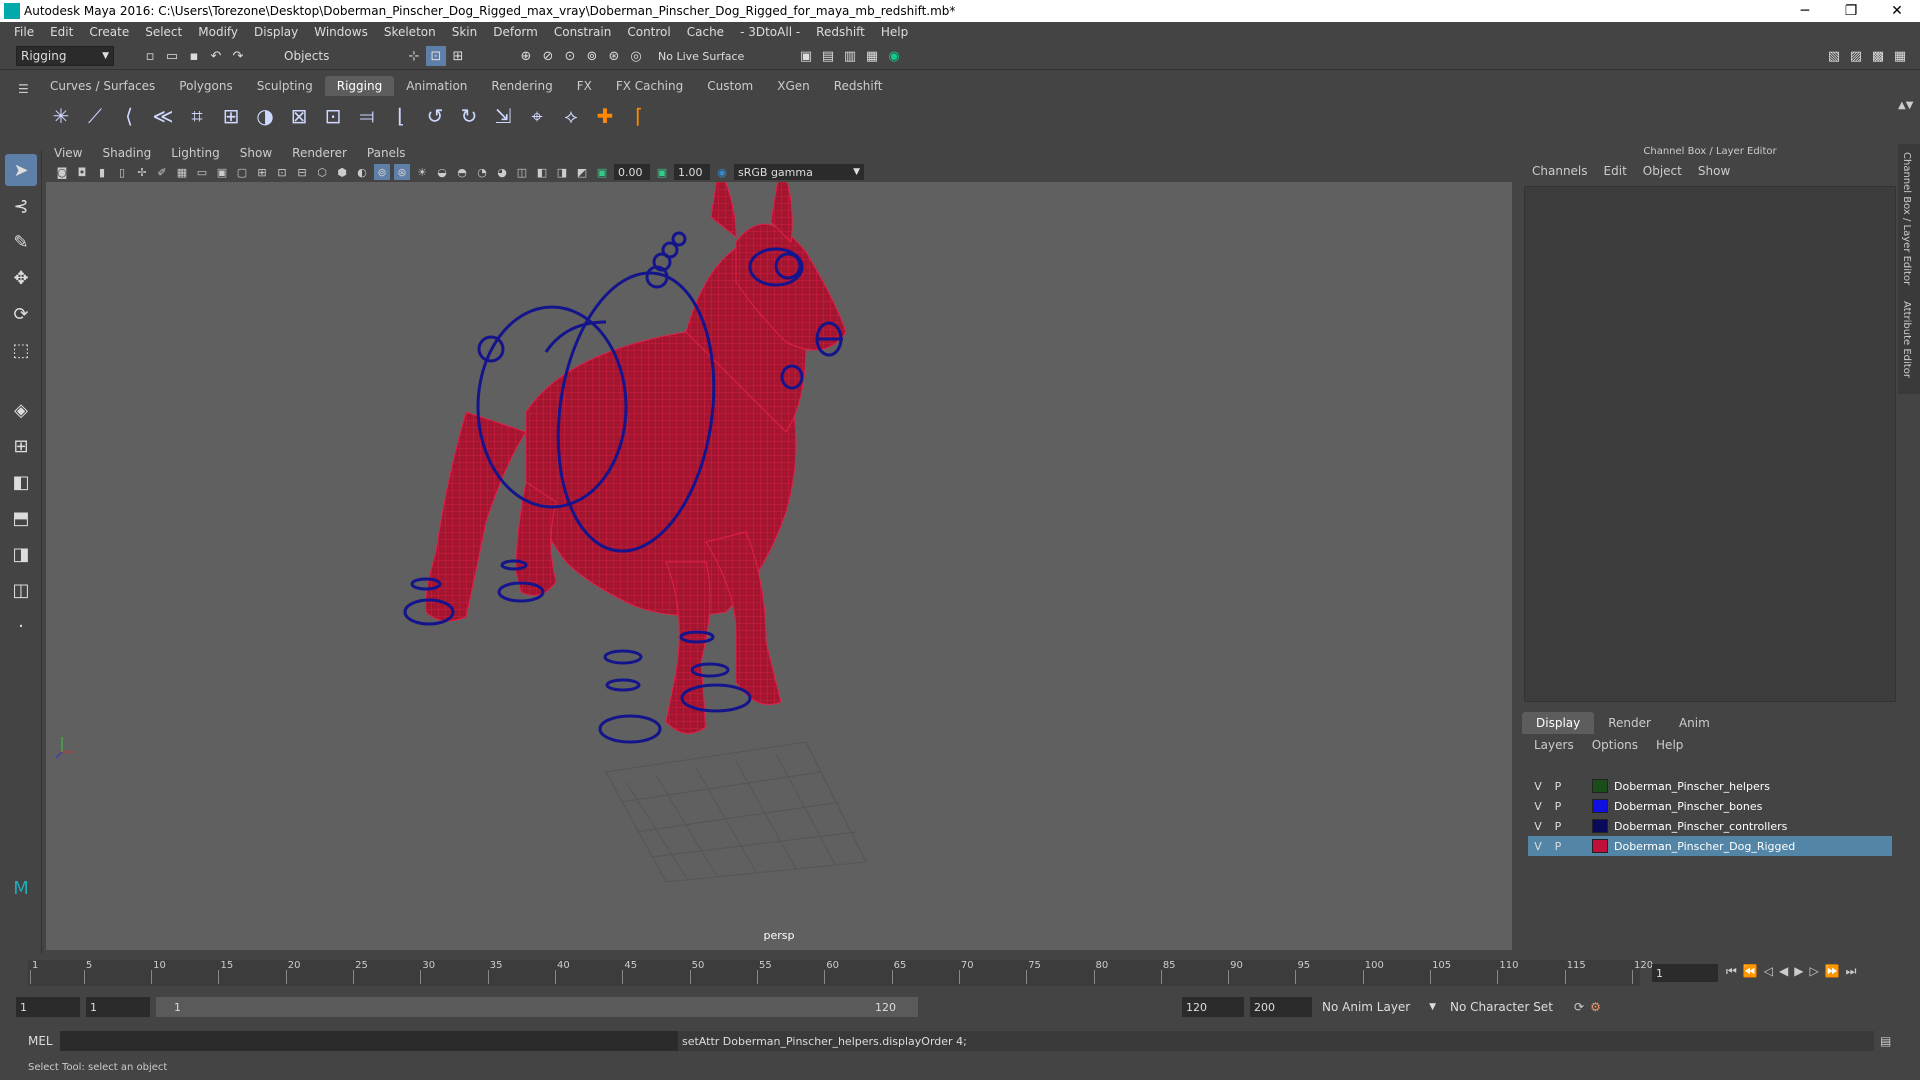 The image size is (1920, 1080). I want to click on four-view-layout-icon: ⊞, so click(21, 446).